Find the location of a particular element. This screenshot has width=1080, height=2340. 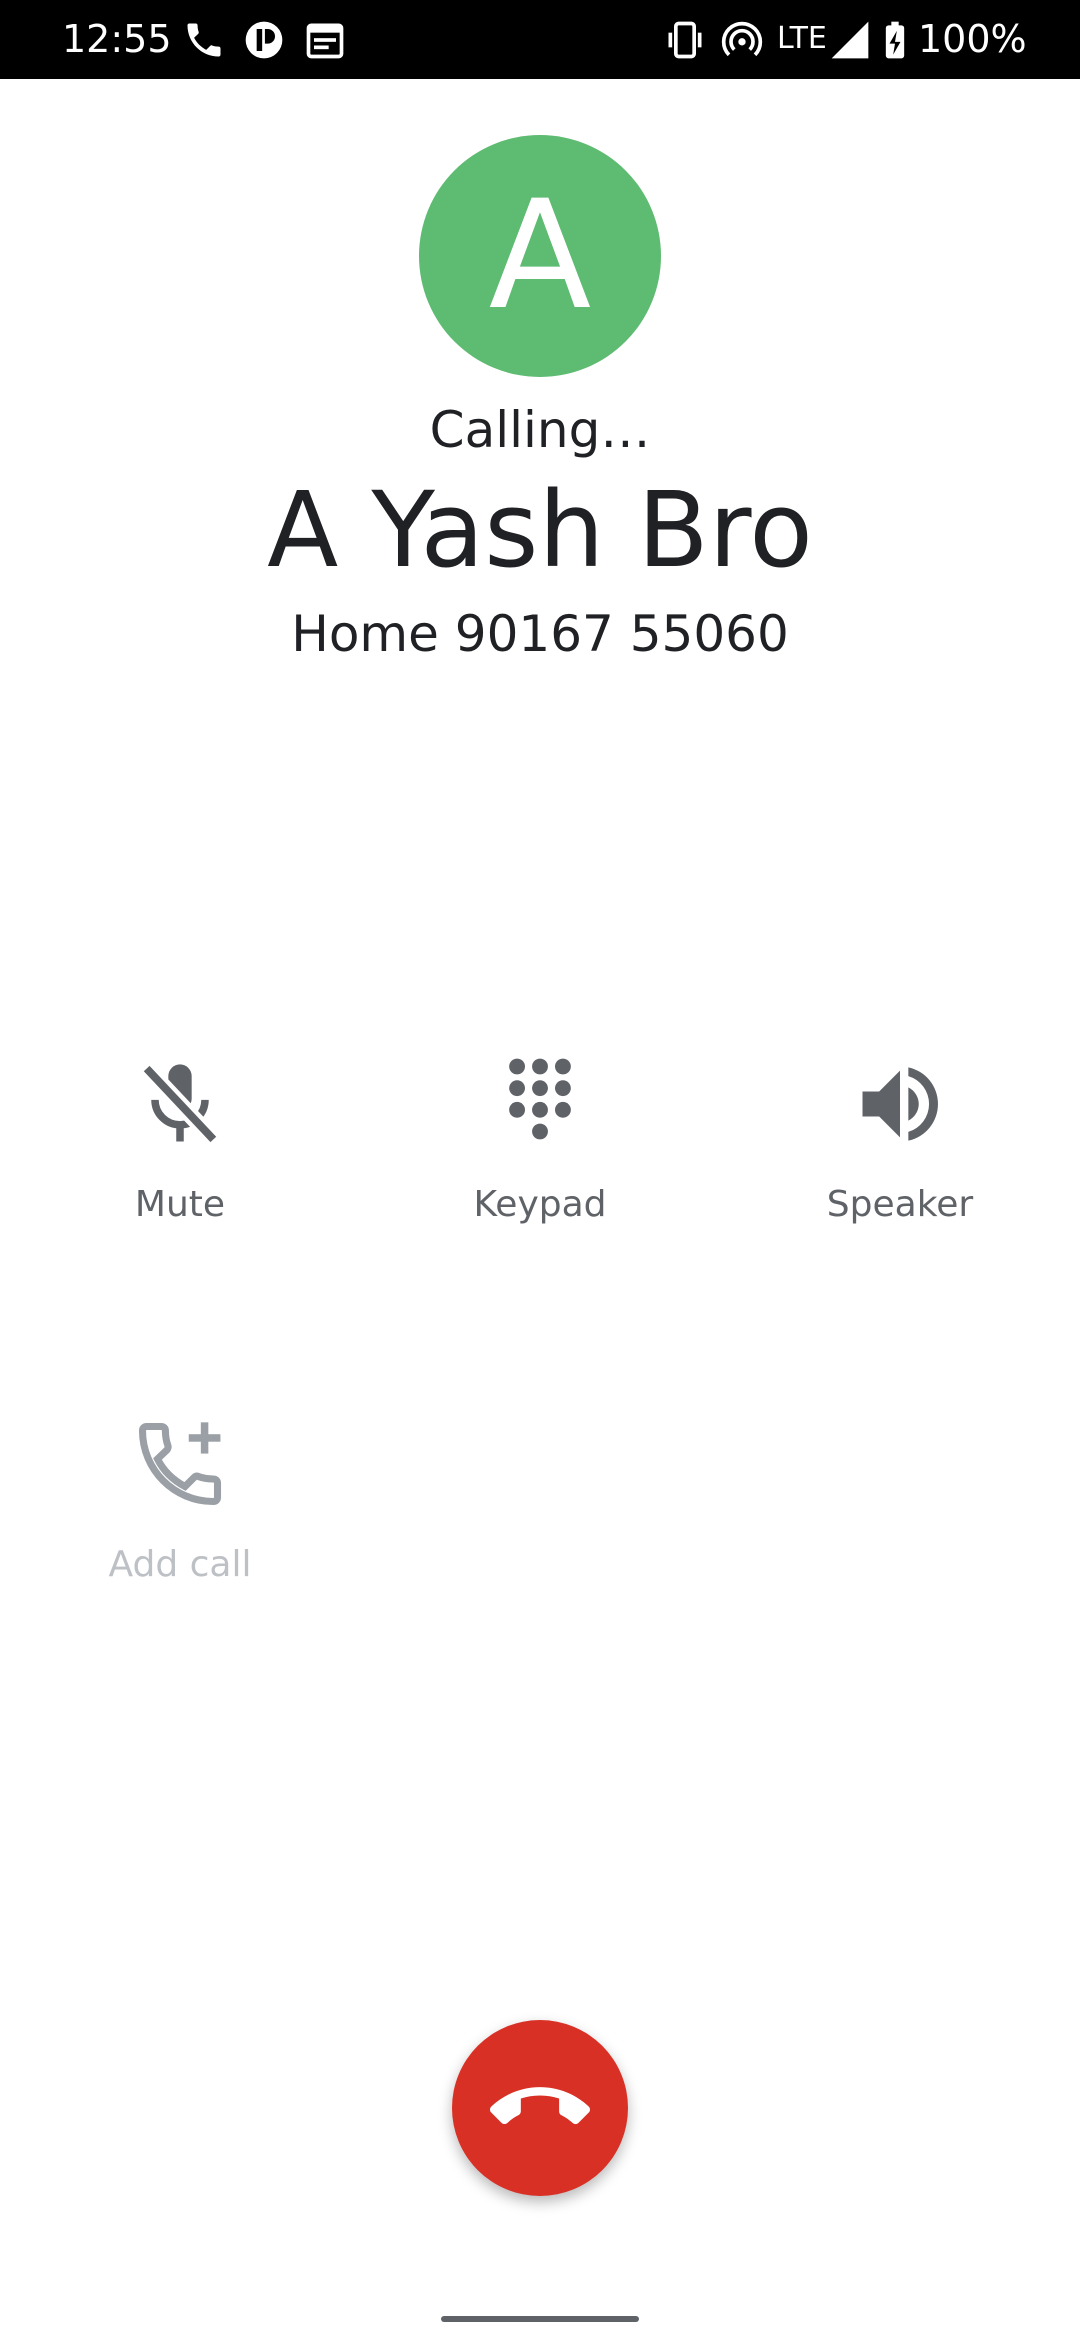

add-call-button: Add call is located at coordinates (180, 1544).